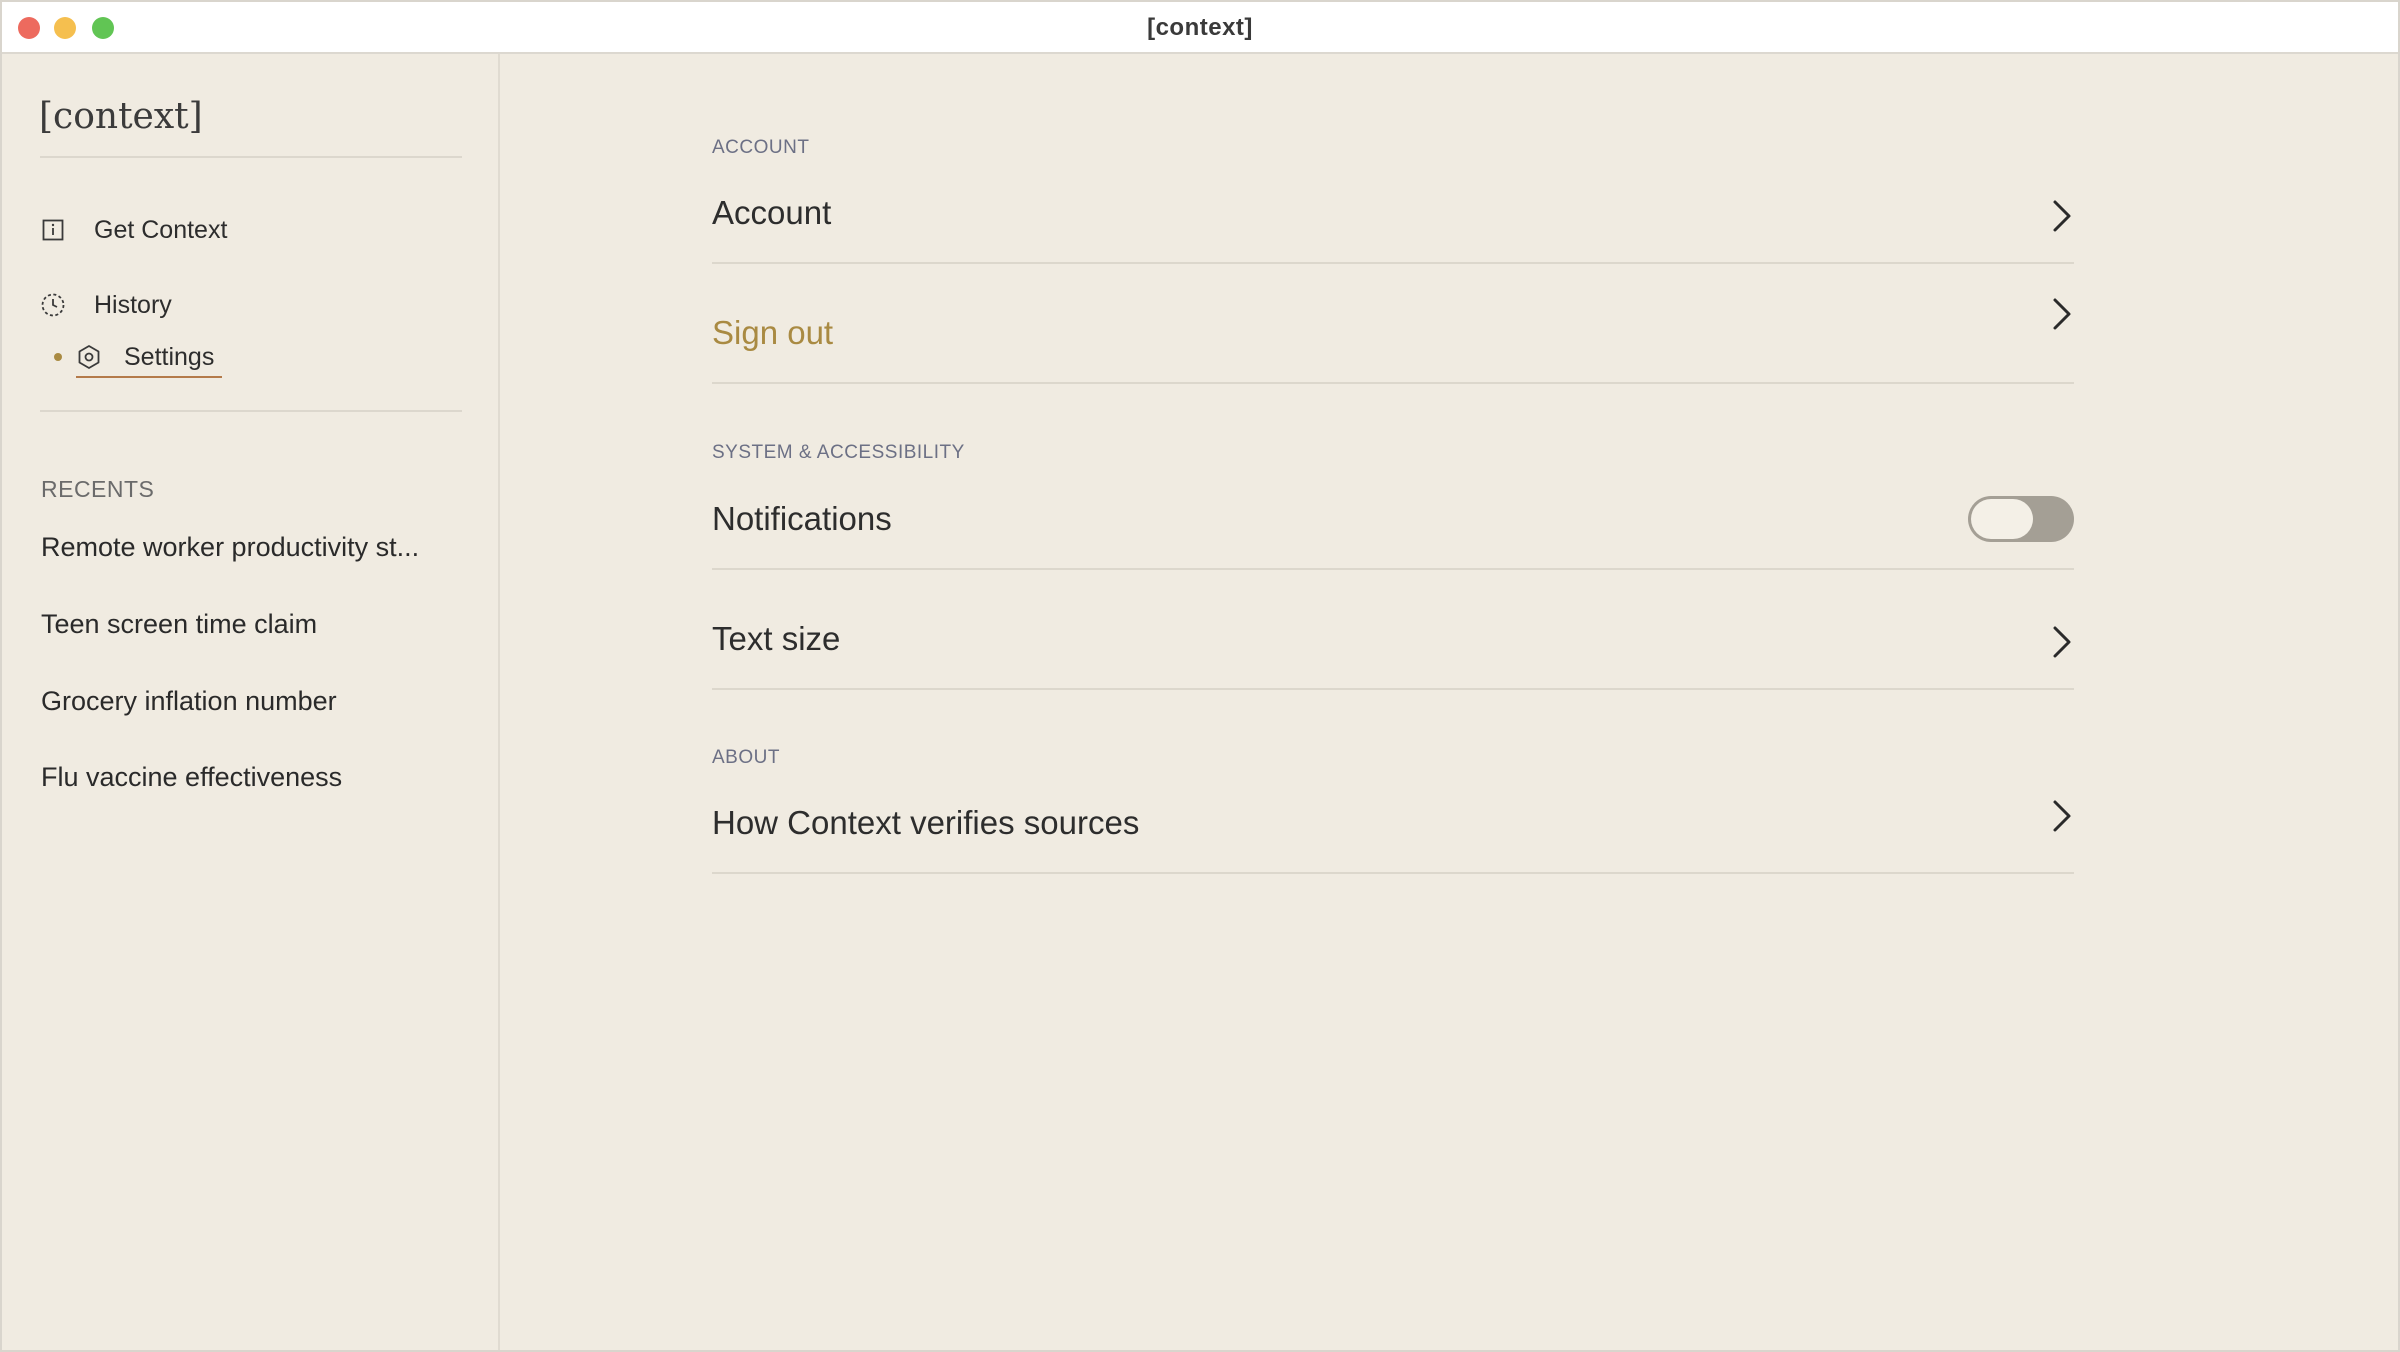  Describe the element at coordinates (1393, 523) in the screenshot. I see `notifications-row: Notifications` at that location.